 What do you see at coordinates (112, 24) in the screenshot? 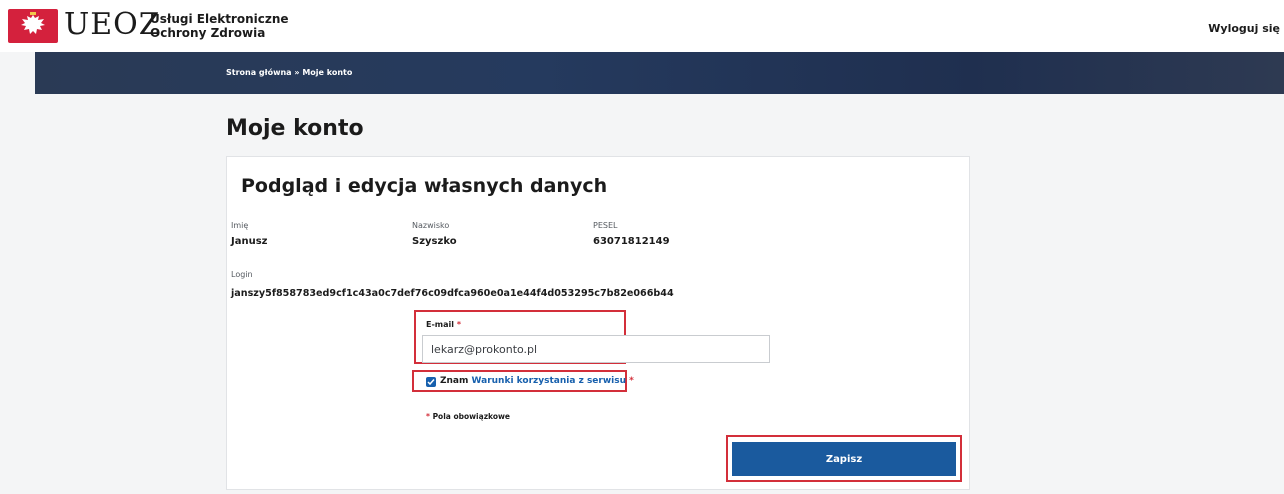
I see `logo-text: UEOZ` at bounding box center [112, 24].